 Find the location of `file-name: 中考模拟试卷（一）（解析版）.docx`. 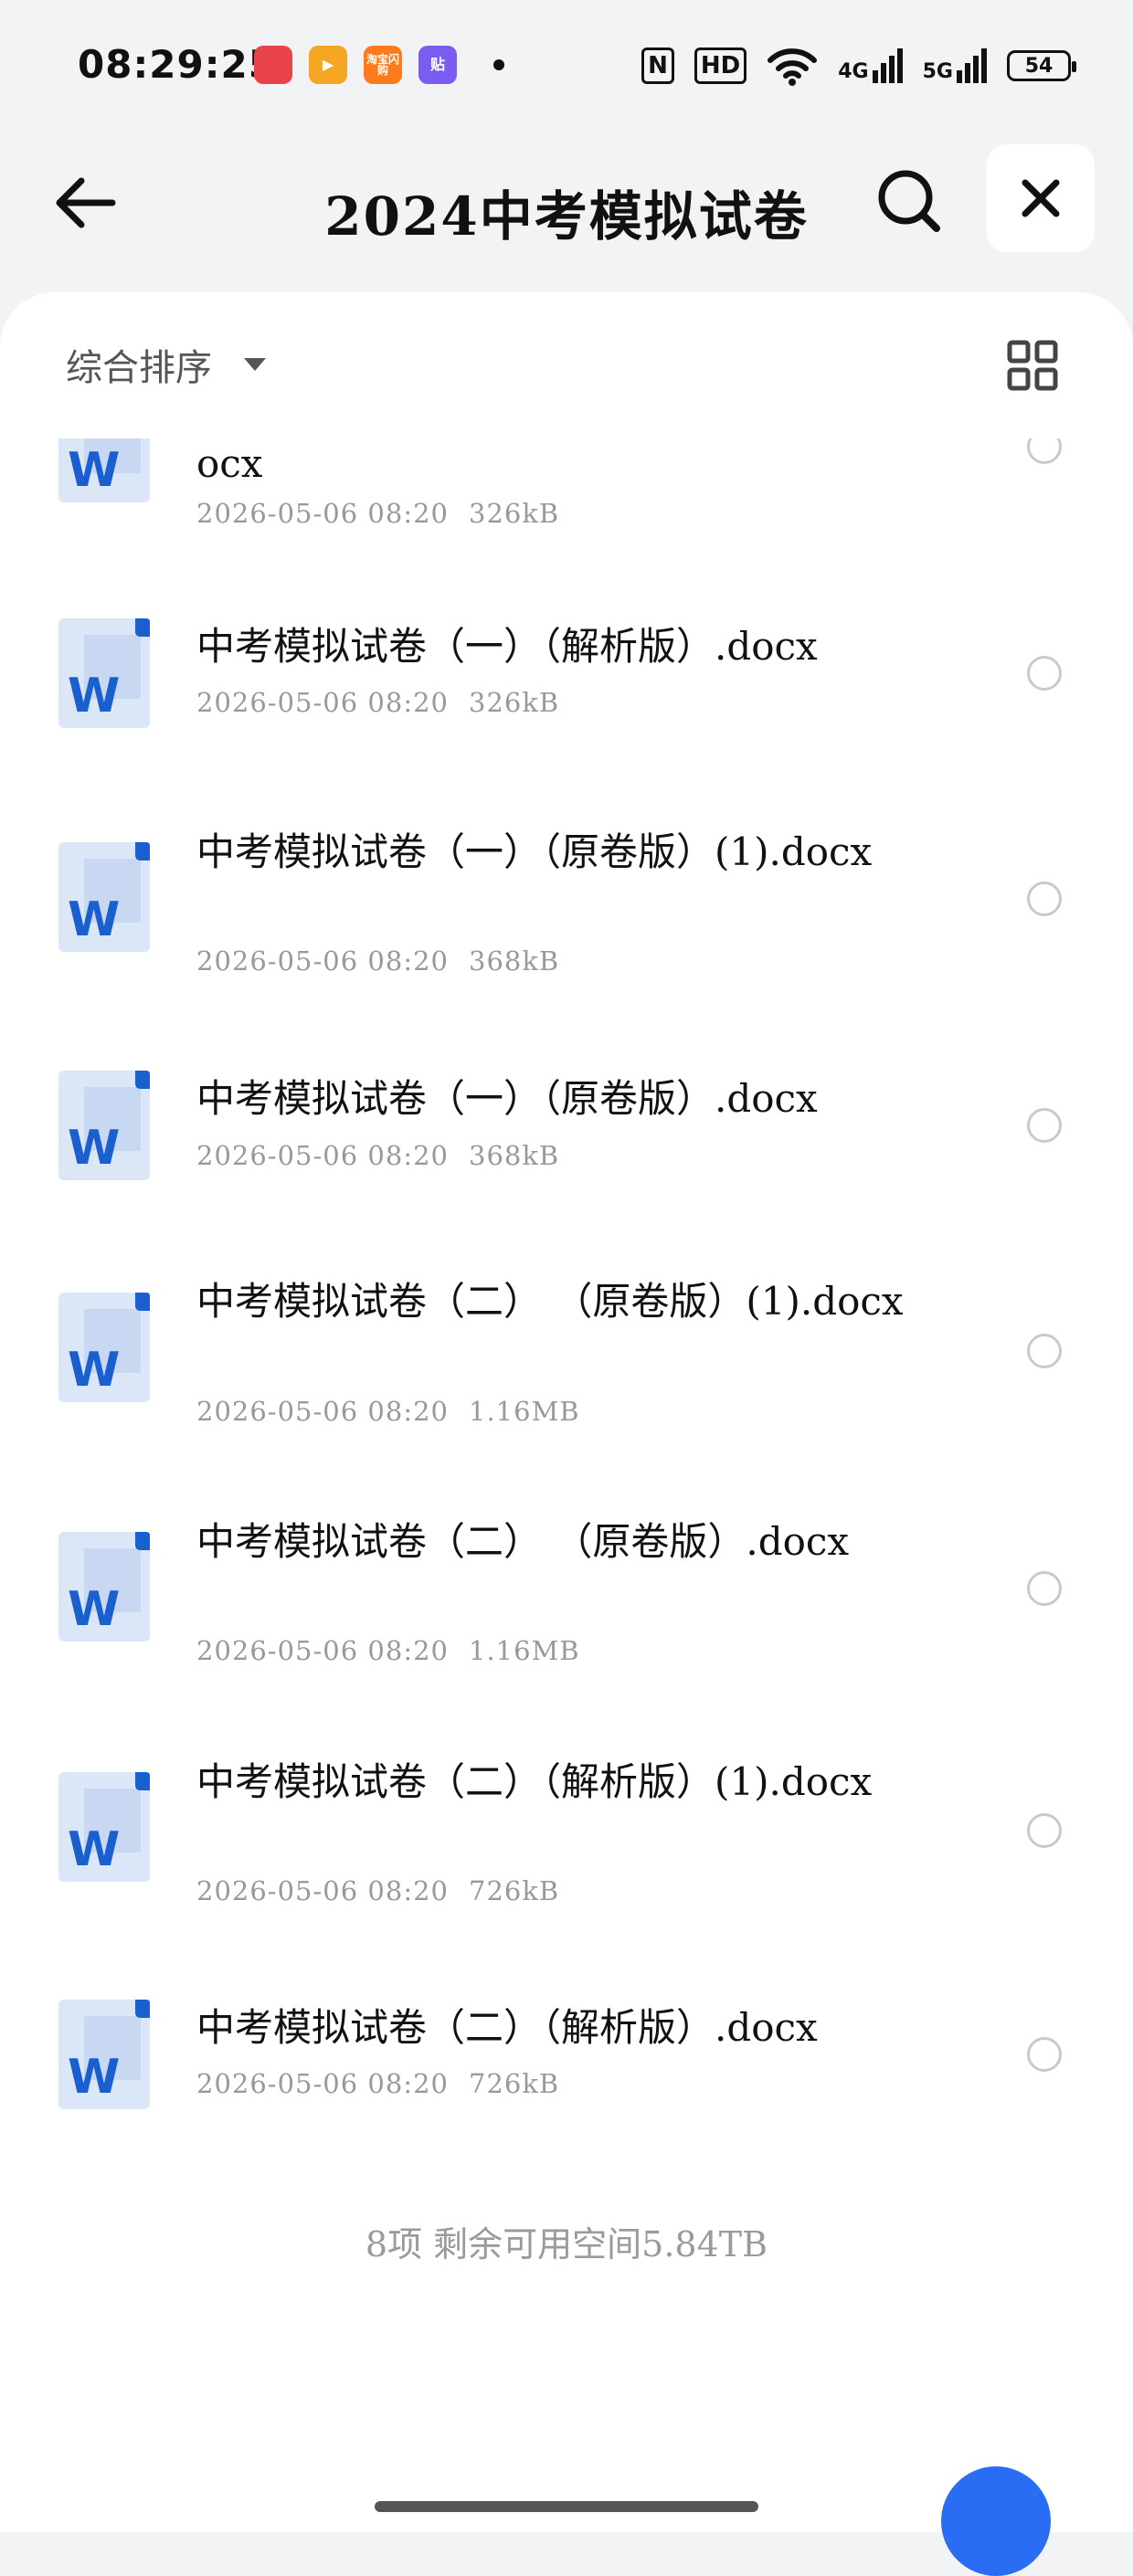

file-name: 中考模拟试卷（一）（解析版）.docx is located at coordinates (507, 646).